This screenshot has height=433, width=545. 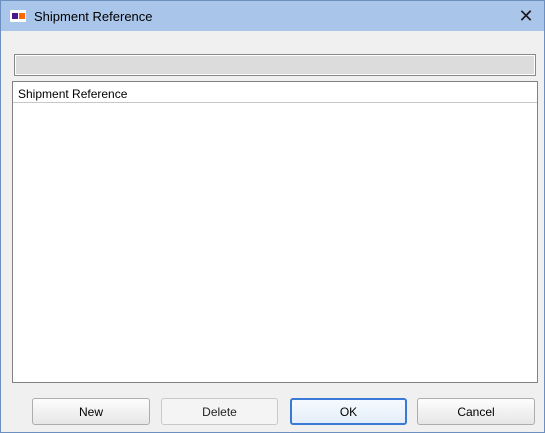 I want to click on title-bar: Shipment Reference ✕, so click(x=272, y=16).